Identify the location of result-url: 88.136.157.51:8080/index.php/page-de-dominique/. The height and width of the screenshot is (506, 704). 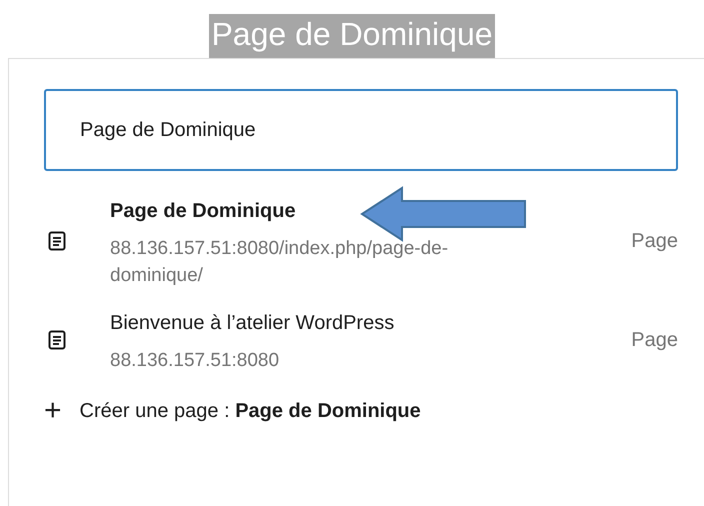
(280, 262).